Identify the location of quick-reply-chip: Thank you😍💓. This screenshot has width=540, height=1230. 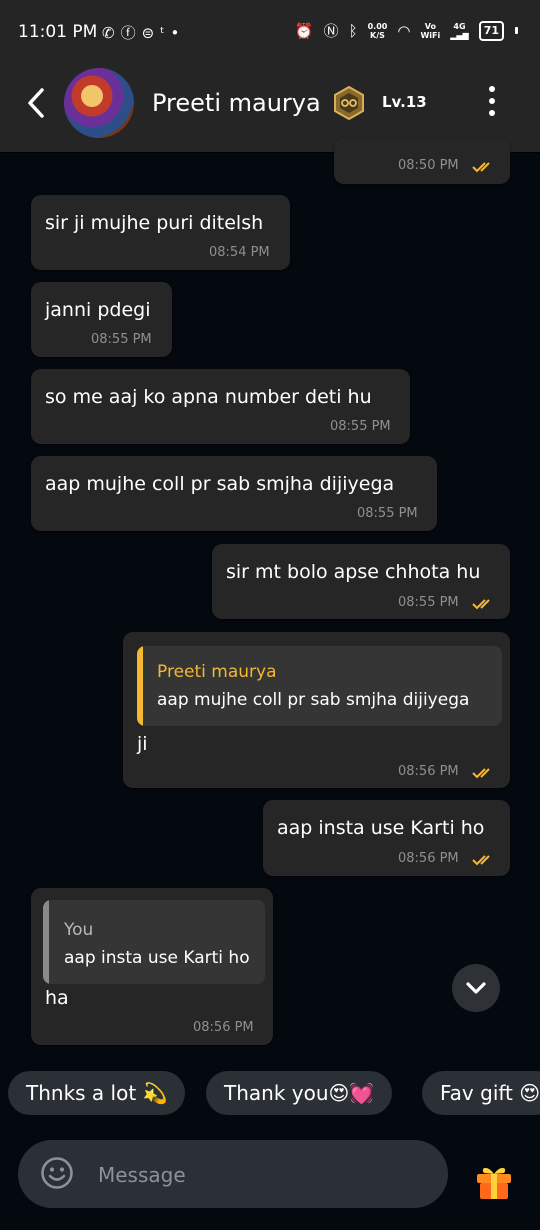
(299, 1093).